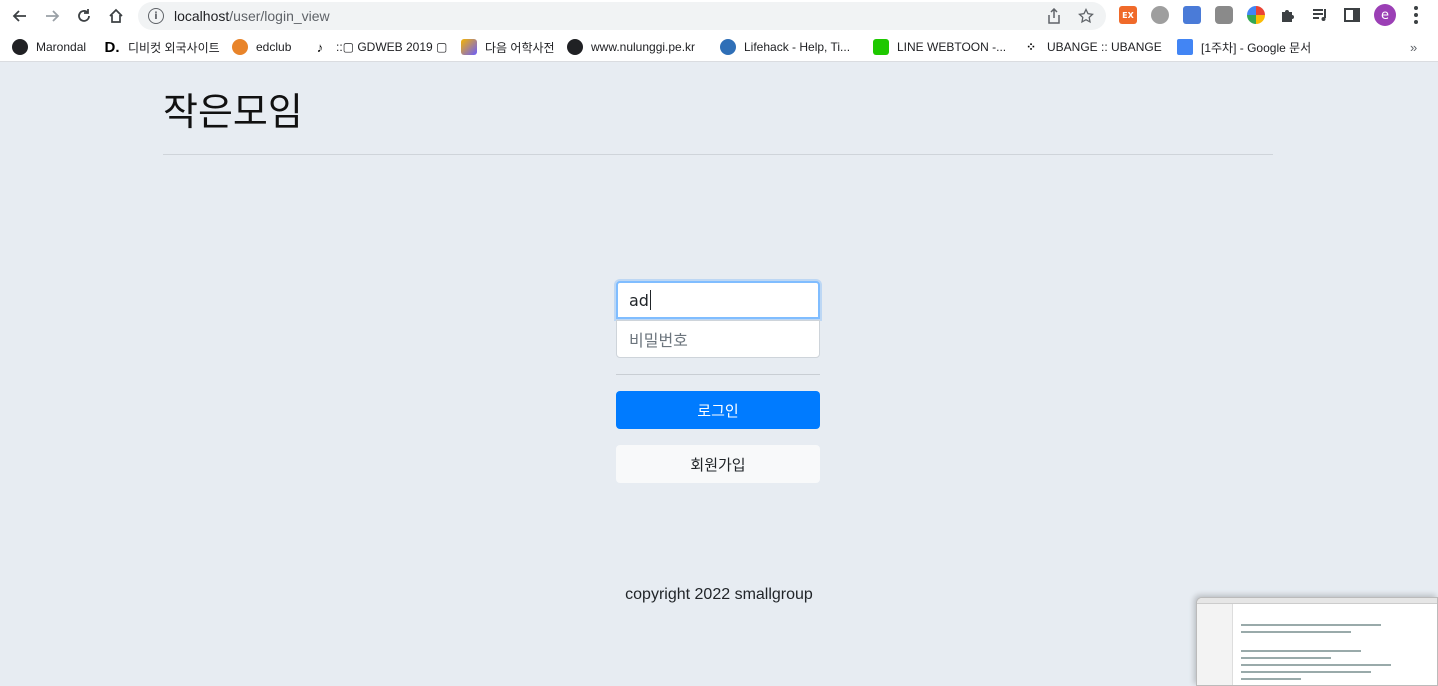 The width and height of the screenshot is (1438, 686). What do you see at coordinates (52, 16) in the screenshot?
I see `forward-icon` at bounding box center [52, 16].